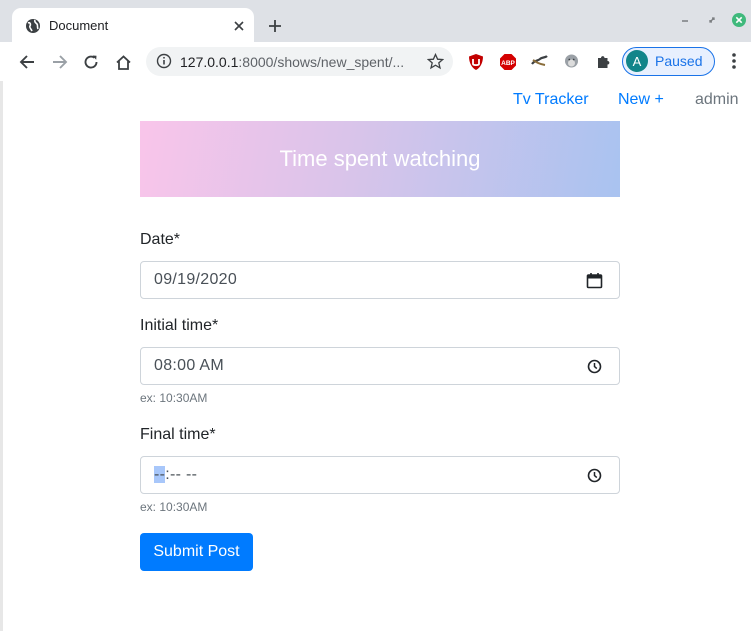  I want to click on info-icon, so click(164, 61).